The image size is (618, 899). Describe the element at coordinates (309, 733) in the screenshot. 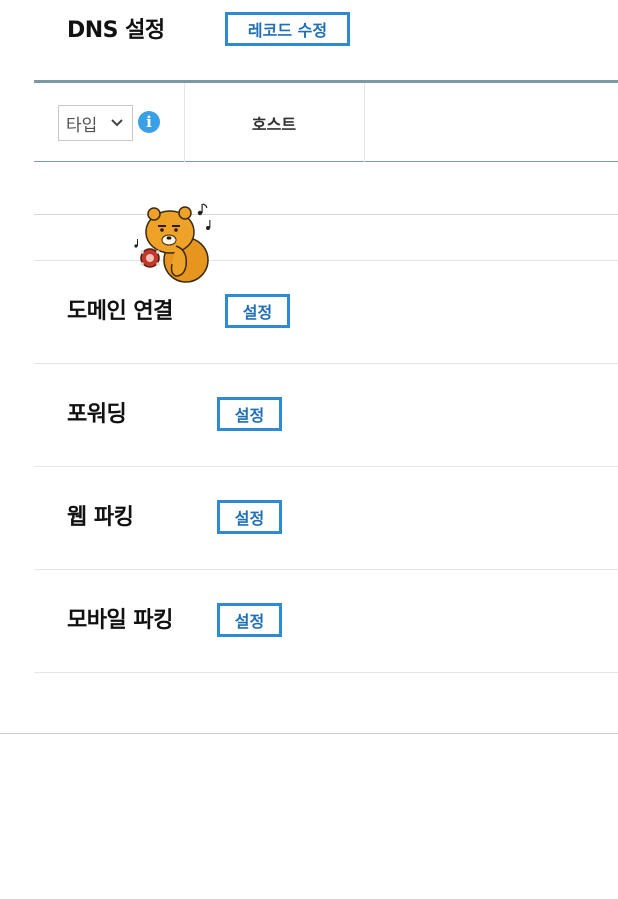

I see `content-bottom-divider` at that location.